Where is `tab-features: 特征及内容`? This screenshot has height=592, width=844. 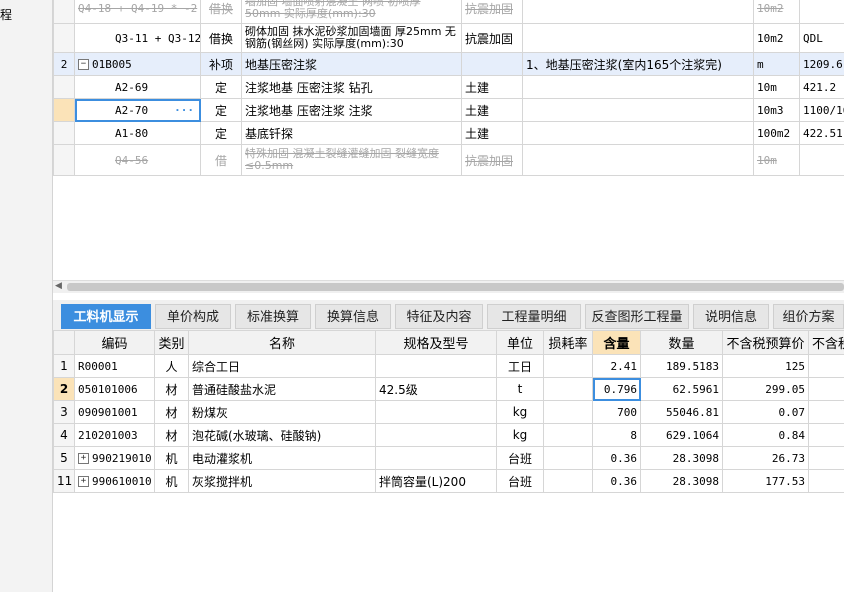
tab-features: 特征及内容 is located at coordinates (439, 316).